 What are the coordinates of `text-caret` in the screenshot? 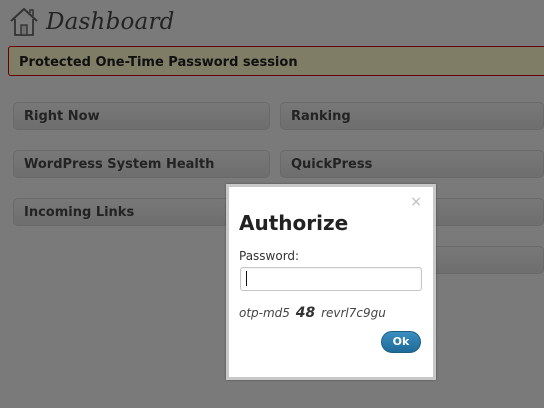 It's located at (246, 278).